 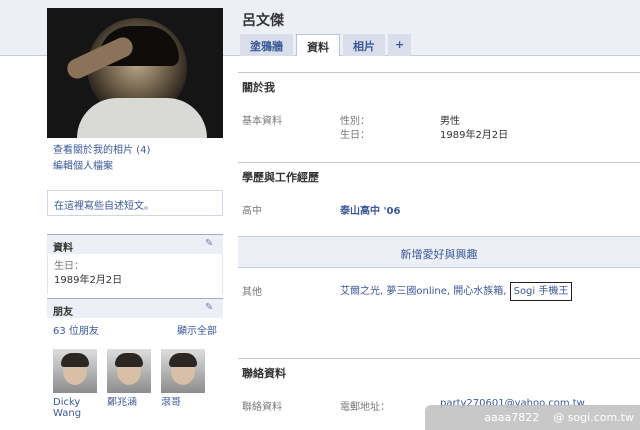 What do you see at coordinates (262, 407) in the screenshot?
I see `contact-label: 聯絡資料` at bounding box center [262, 407].